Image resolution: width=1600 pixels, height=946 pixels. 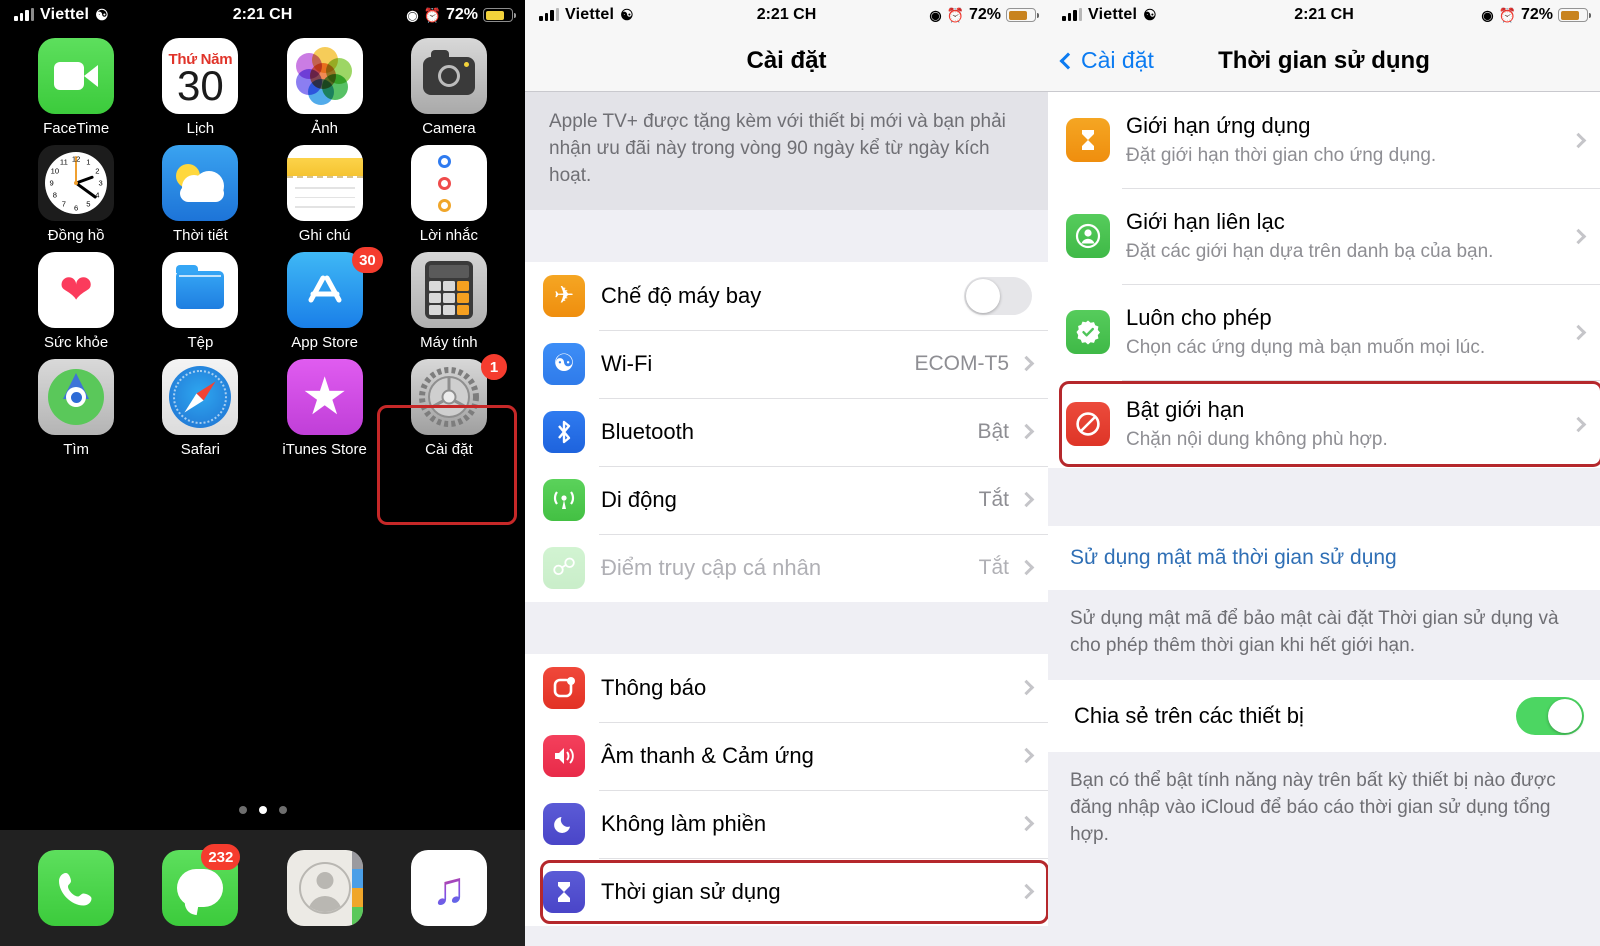 I want to click on settings-row-personal-hotspot: ☍ Điểm truy cập cá nhân Tắt, so click(x=786, y=567).